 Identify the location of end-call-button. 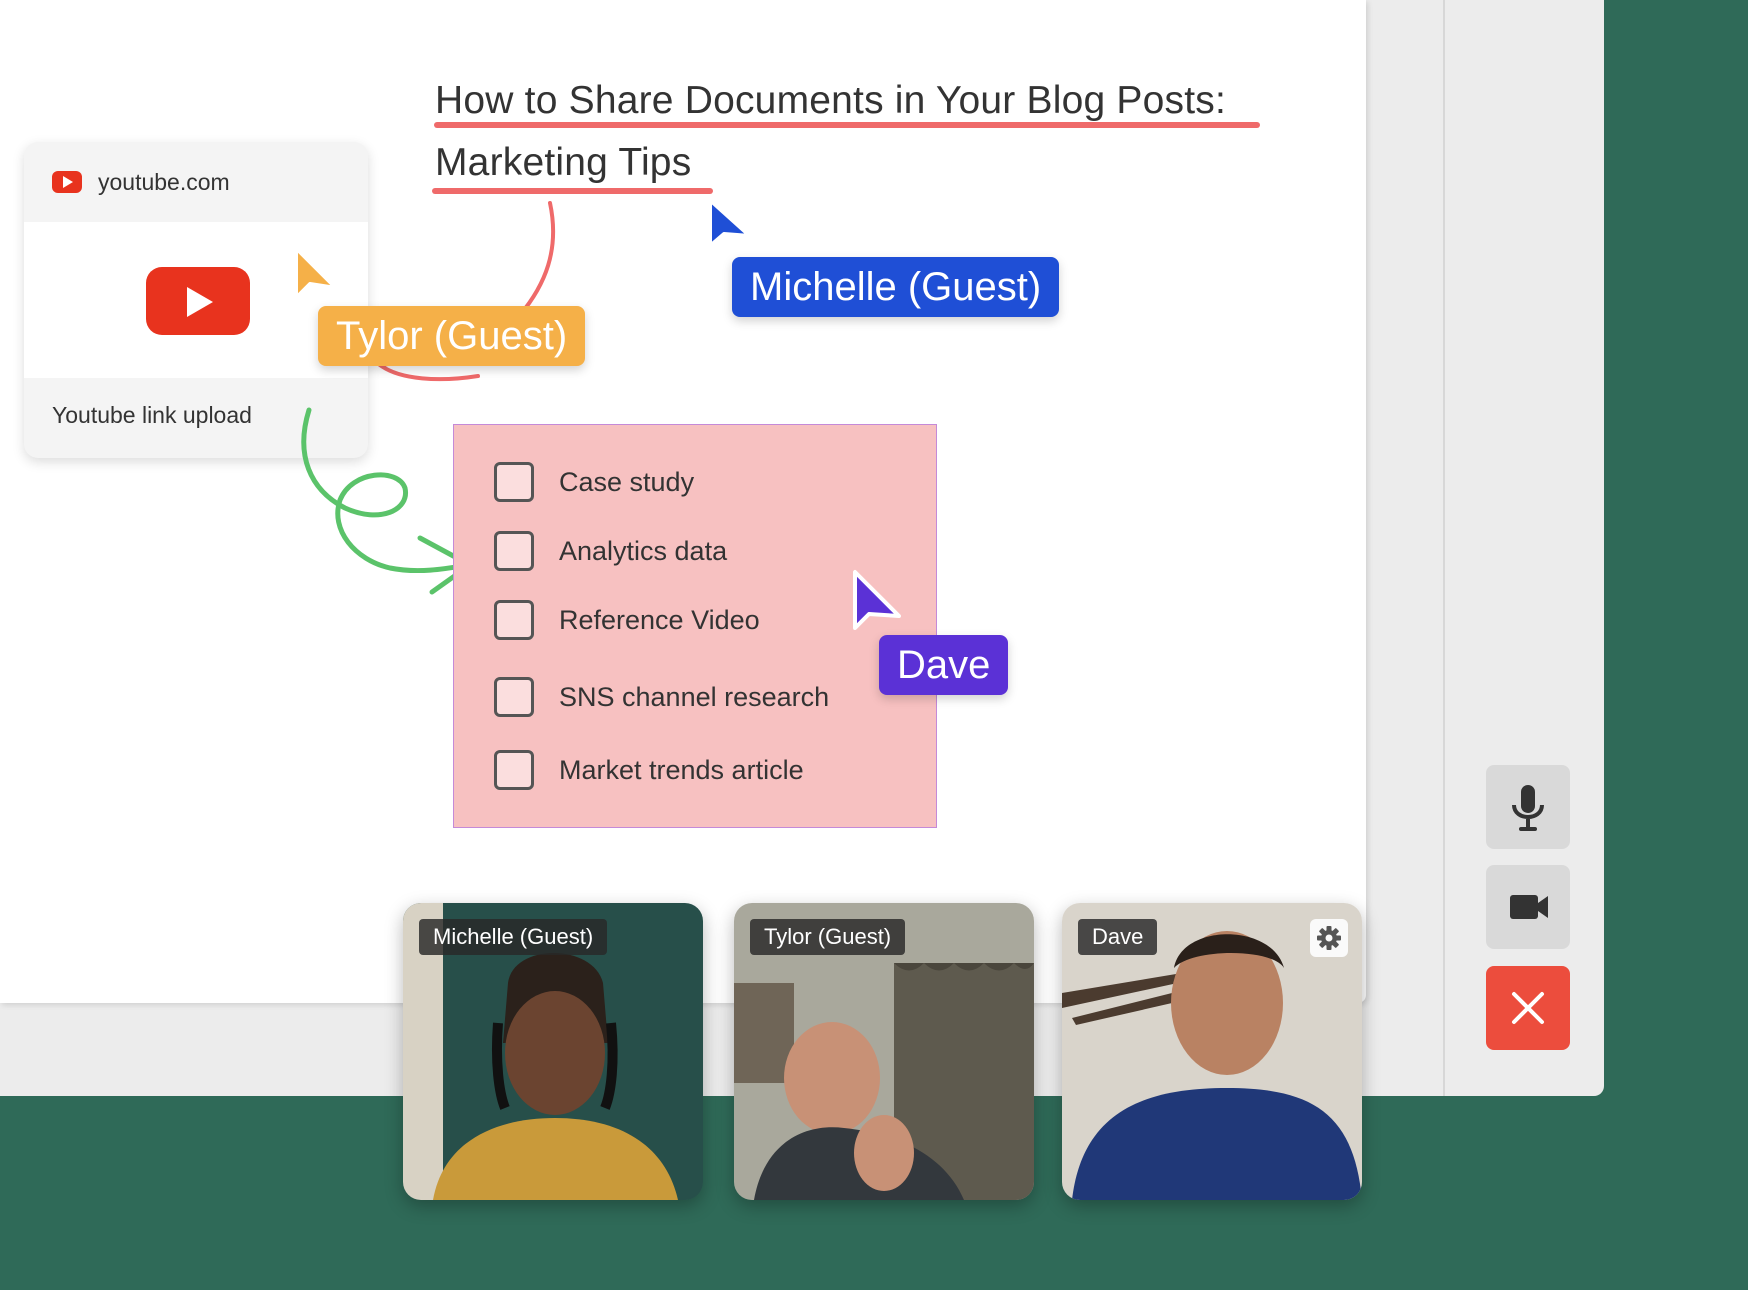
(1528, 1008).